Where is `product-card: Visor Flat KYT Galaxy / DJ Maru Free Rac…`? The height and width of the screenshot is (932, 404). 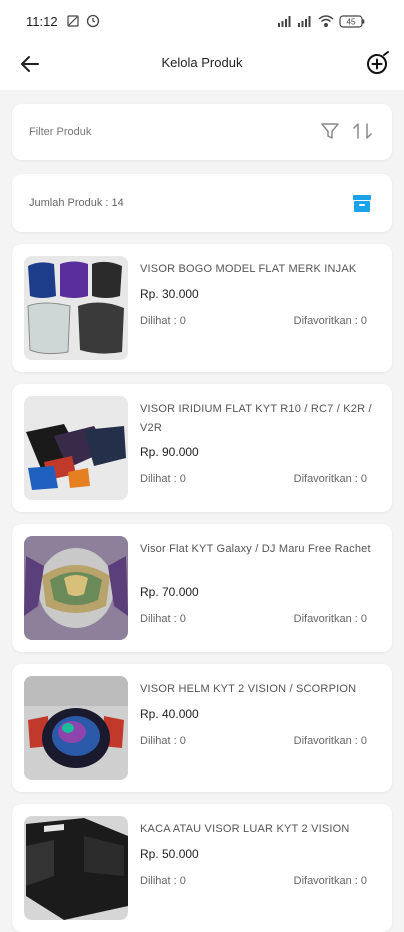
product-card: Visor Flat KYT Galaxy / DJ Maru Free Rac… is located at coordinates (202, 588).